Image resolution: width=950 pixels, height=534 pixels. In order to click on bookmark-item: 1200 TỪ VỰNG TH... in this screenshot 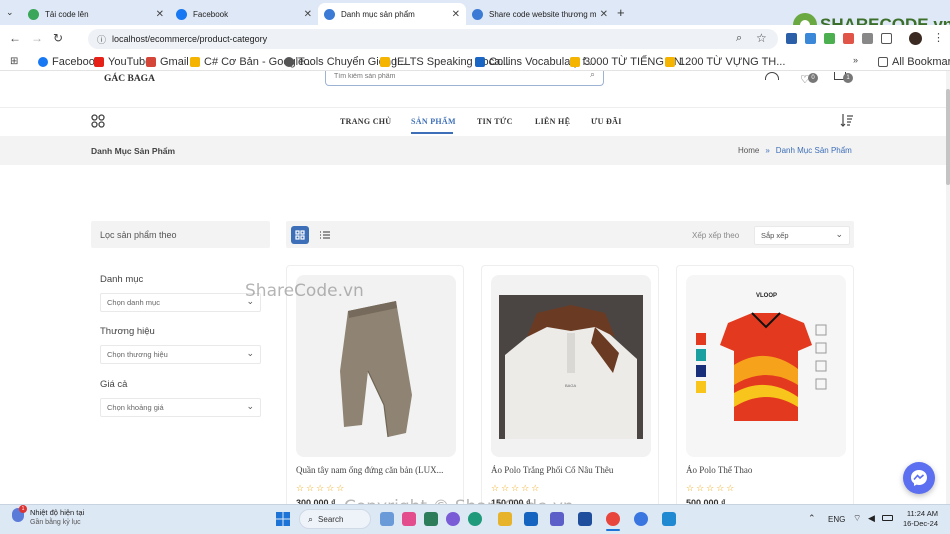, I will do `click(725, 62)`.